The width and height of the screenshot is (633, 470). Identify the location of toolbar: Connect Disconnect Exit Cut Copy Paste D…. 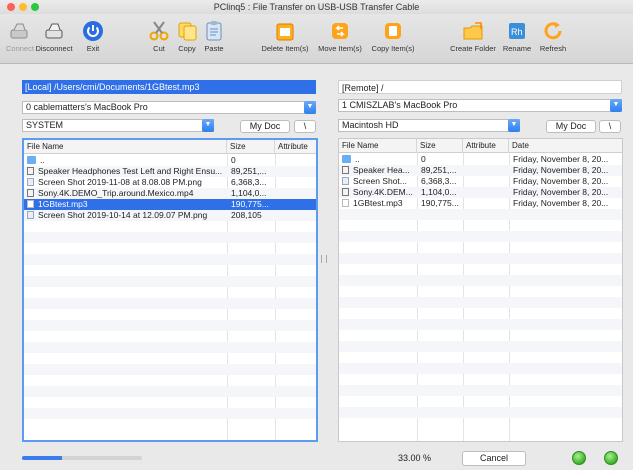
(316, 39).